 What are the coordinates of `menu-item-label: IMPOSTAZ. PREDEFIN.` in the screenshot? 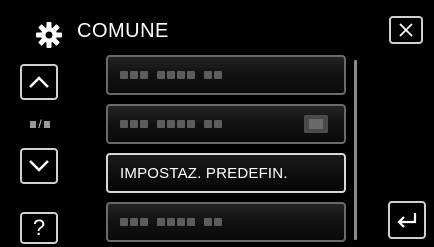 It's located at (204, 173).